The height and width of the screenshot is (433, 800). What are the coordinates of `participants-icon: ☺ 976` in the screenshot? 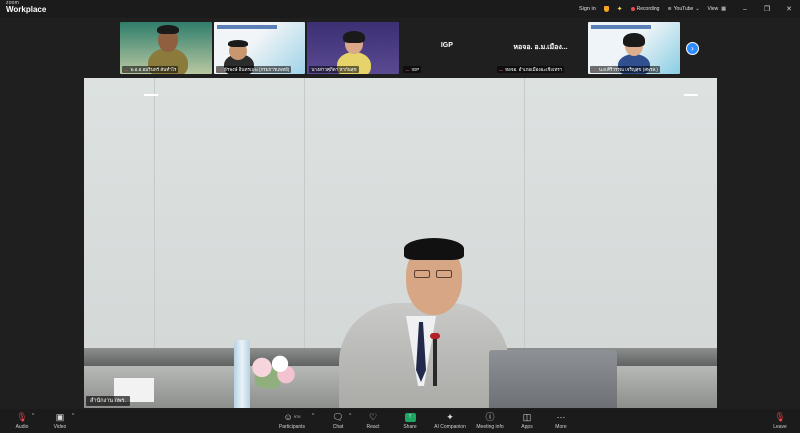 It's located at (292, 417).